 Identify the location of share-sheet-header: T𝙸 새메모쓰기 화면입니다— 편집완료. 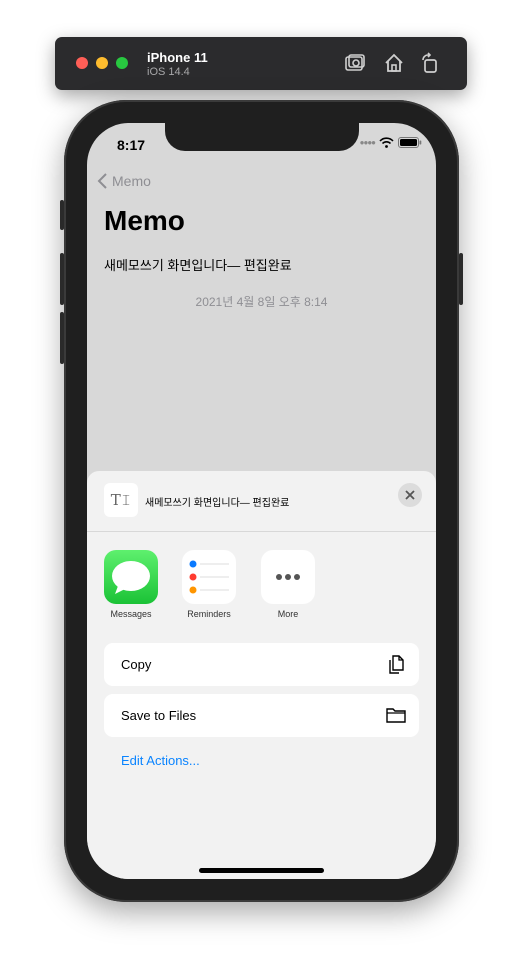
(261, 501).